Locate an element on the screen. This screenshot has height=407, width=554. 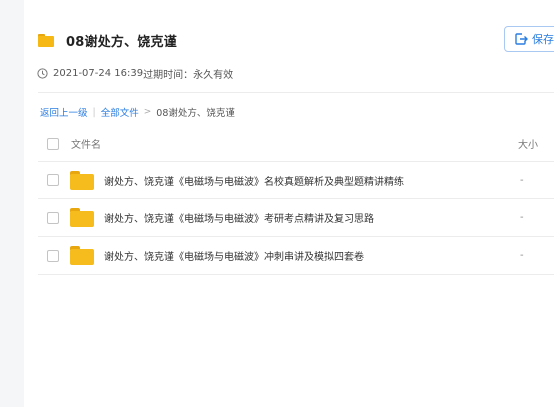
column-header-name: 文件名 is located at coordinates (86, 143).